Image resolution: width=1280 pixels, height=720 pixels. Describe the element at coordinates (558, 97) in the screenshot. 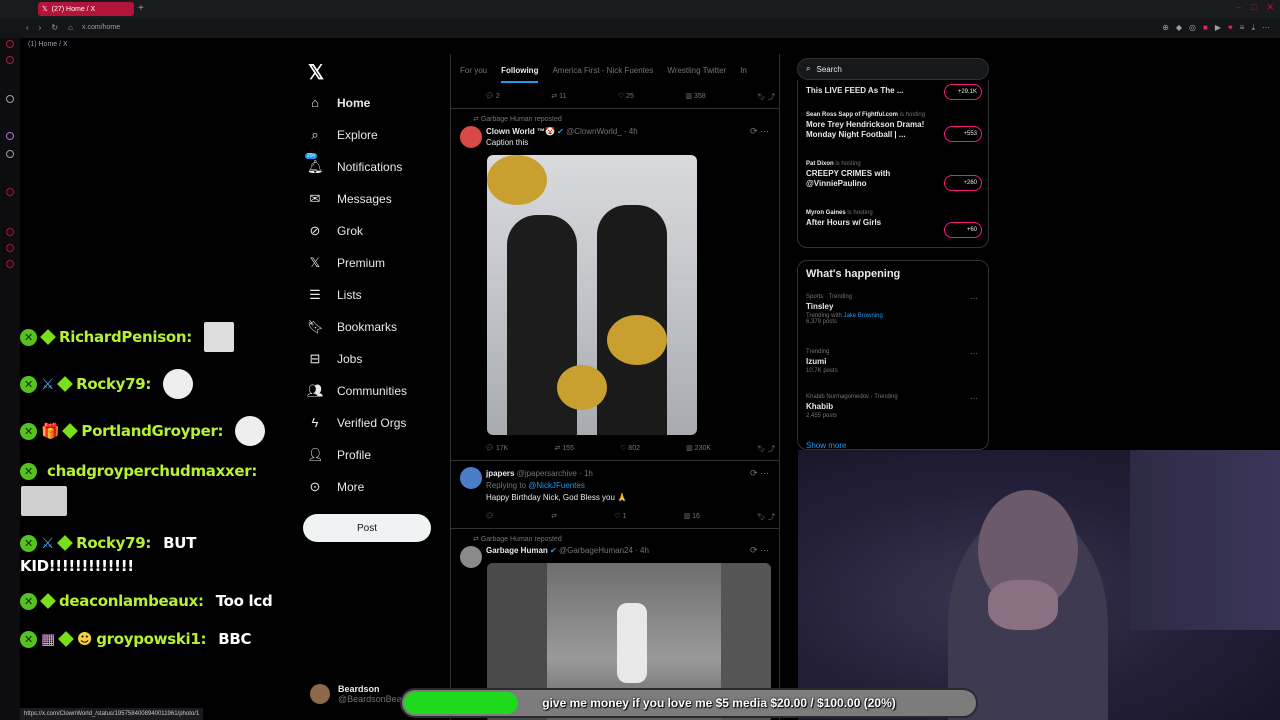

I see `repost-button: ⇄ 11` at that location.